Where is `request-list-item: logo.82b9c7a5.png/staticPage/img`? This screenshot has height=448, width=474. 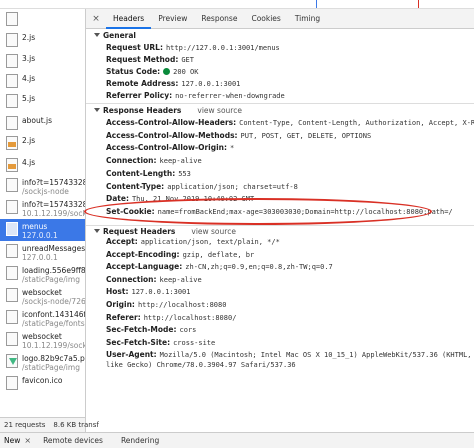
request-list-item: logo.82b9c7a5.png/staticPage/img is located at coordinates (42, 362).